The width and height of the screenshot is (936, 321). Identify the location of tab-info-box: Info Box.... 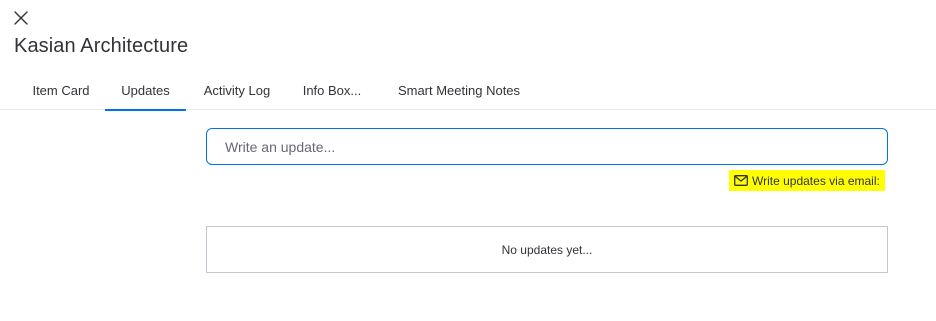
(332, 90).